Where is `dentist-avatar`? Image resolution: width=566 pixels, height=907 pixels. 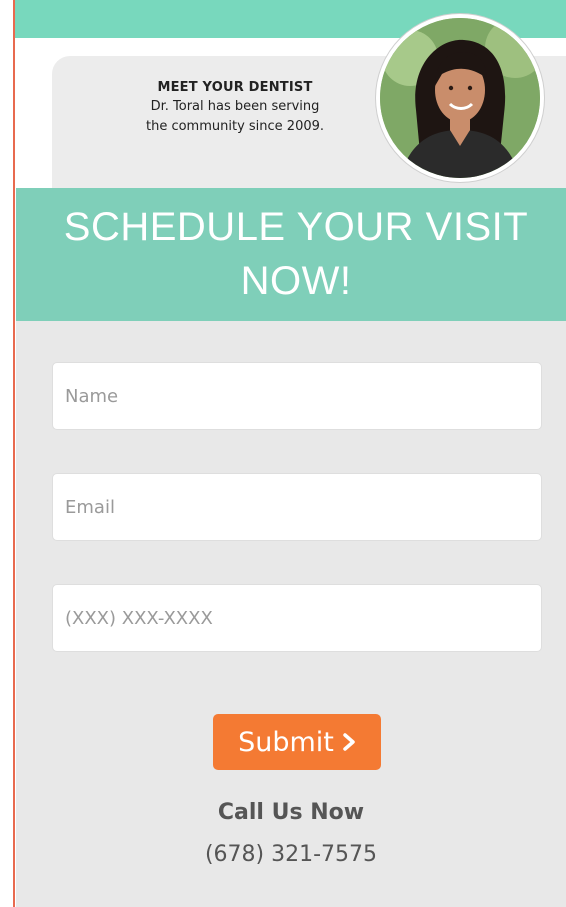 dentist-avatar is located at coordinates (460, 98).